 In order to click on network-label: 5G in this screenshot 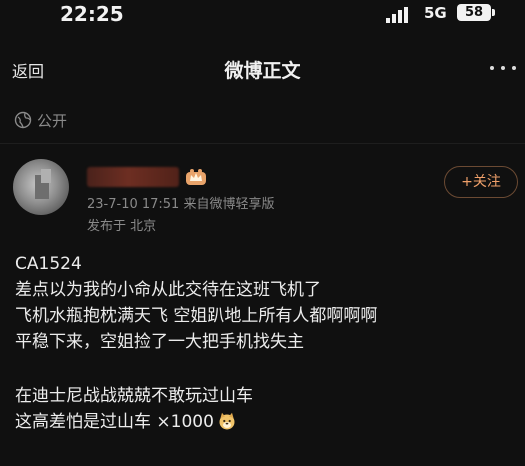, I will do `click(435, 13)`.